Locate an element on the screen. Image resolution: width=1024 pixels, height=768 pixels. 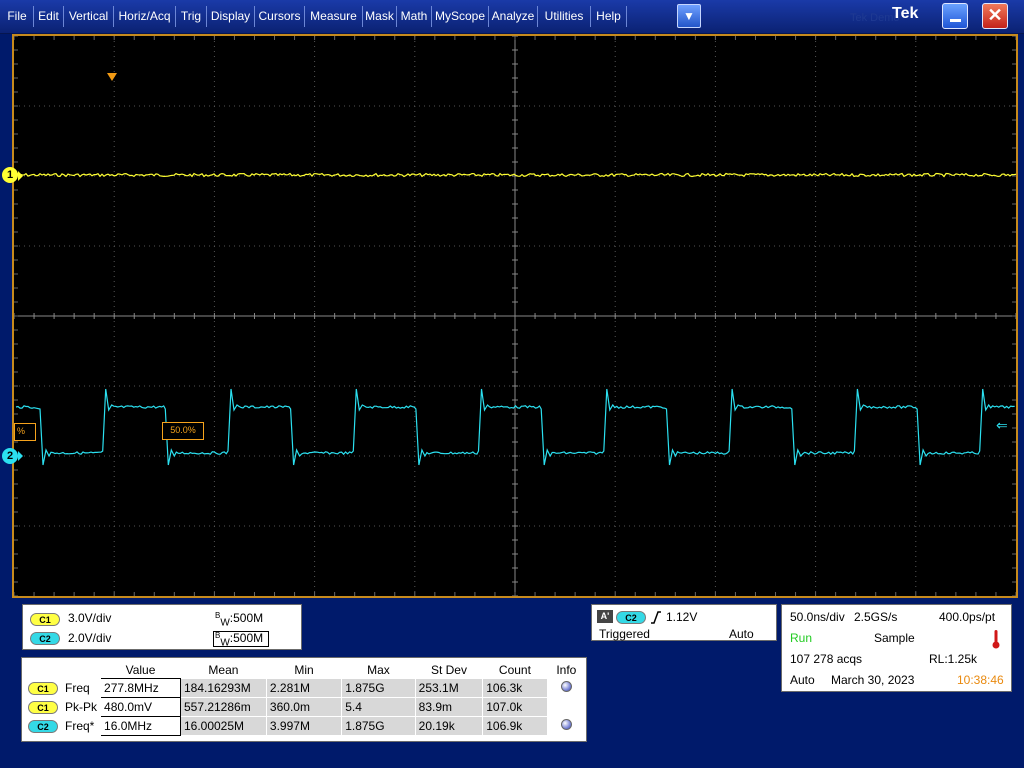
close-button: ✕ is located at coordinates (995, 16).